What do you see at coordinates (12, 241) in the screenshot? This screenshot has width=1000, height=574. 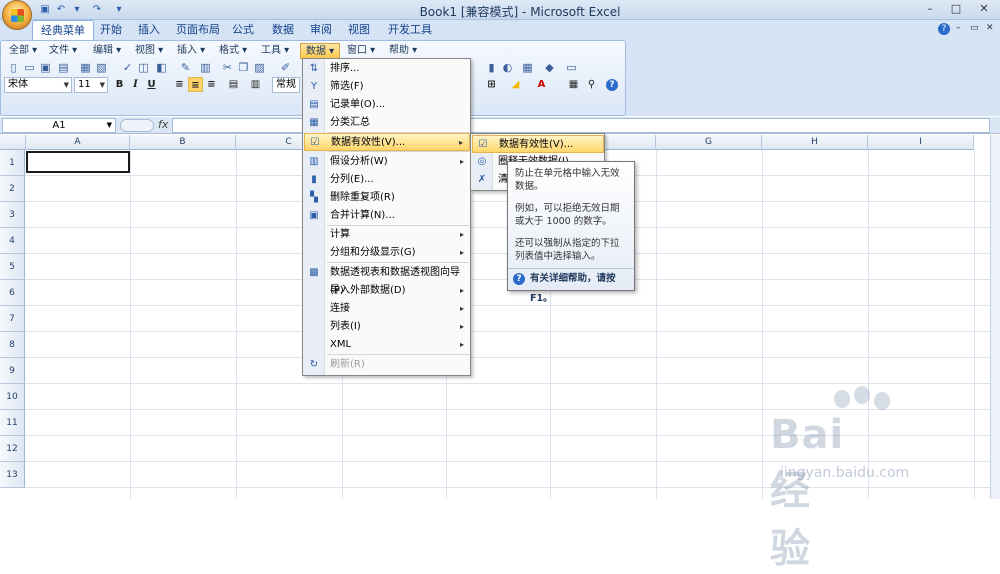 I see `row-header: 4` at bounding box center [12, 241].